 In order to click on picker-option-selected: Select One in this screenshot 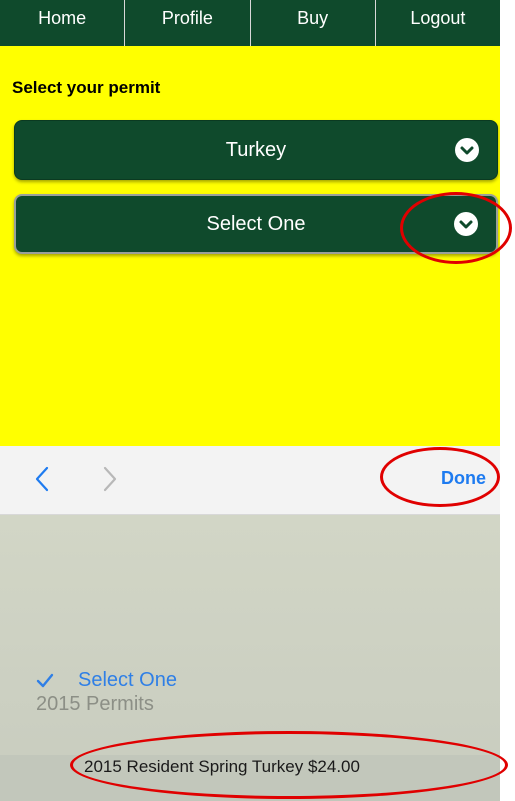, I will do `click(106, 680)`.